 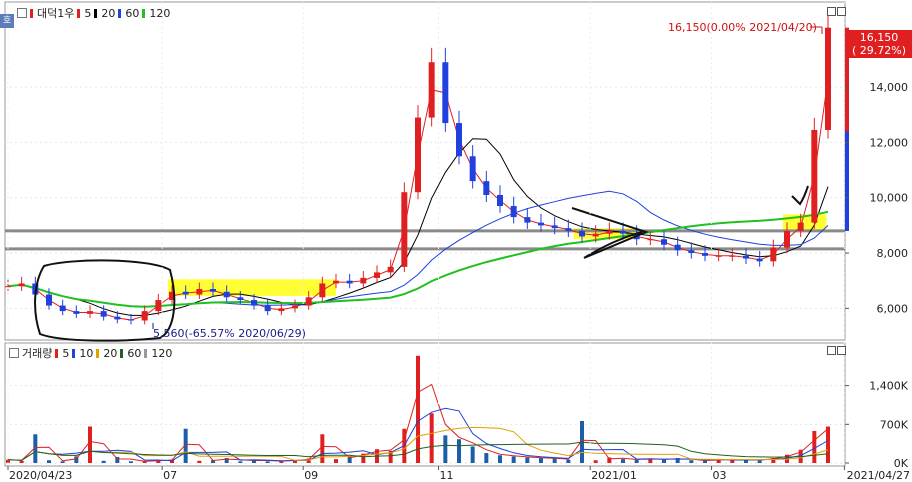 I want to click on legend-ma5: 5, so click(x=88, y=13).